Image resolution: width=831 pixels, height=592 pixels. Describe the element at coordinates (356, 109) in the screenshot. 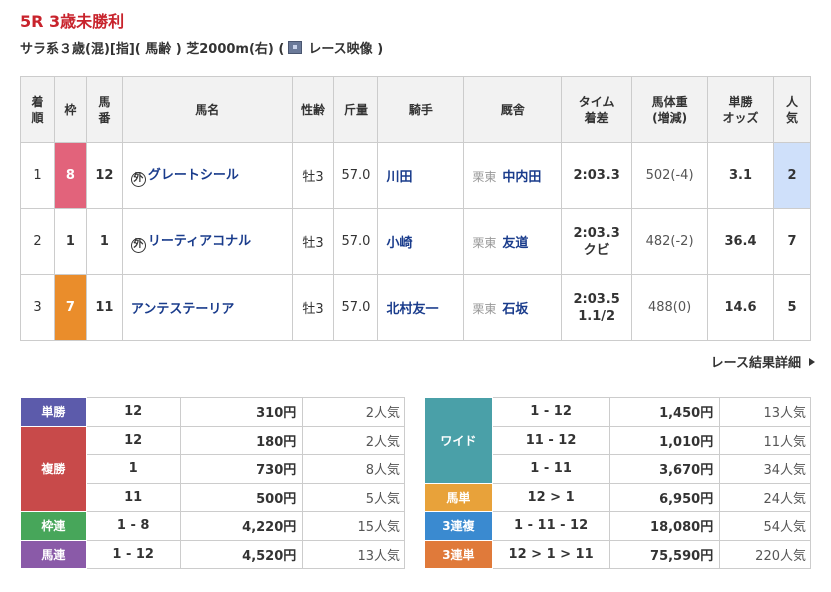

I see `header-kinryo: 斤量` at that location.